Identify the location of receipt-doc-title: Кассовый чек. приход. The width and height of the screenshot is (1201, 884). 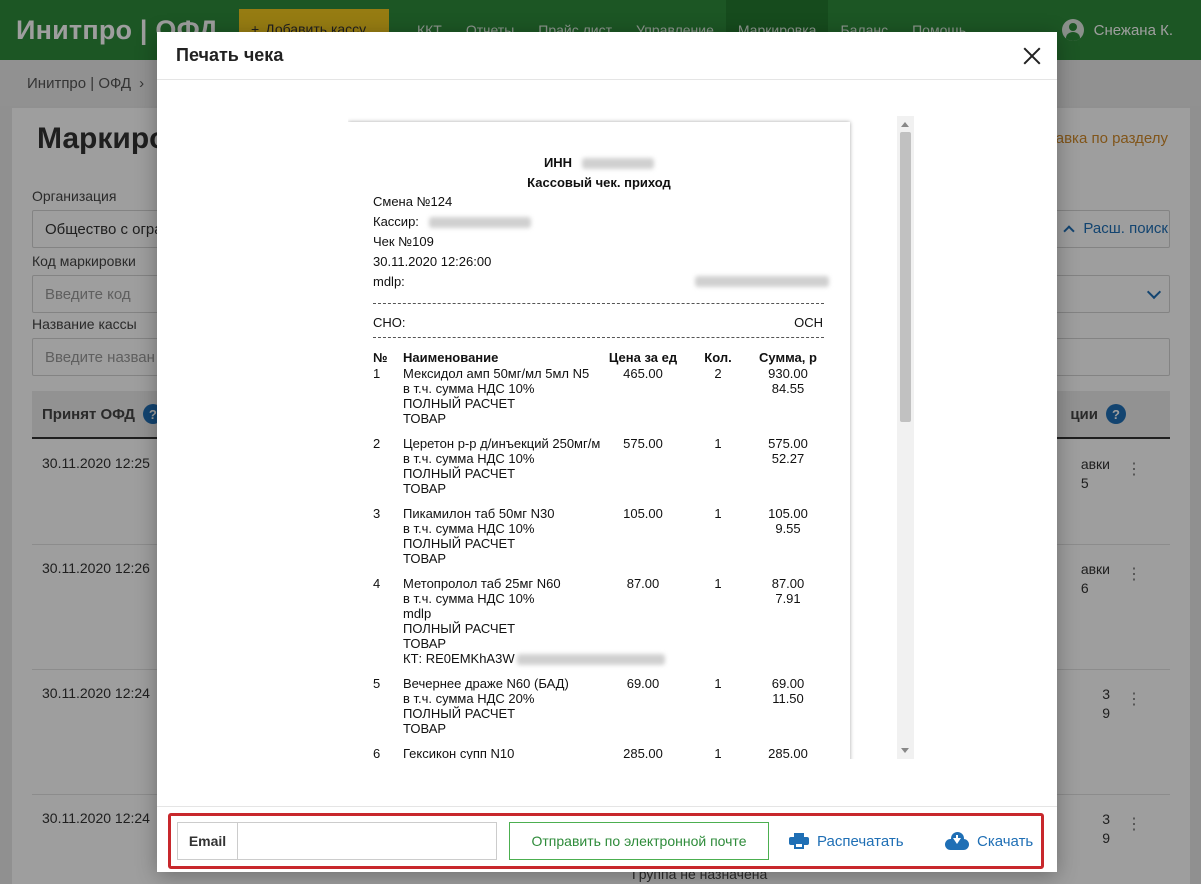
(599, 182).